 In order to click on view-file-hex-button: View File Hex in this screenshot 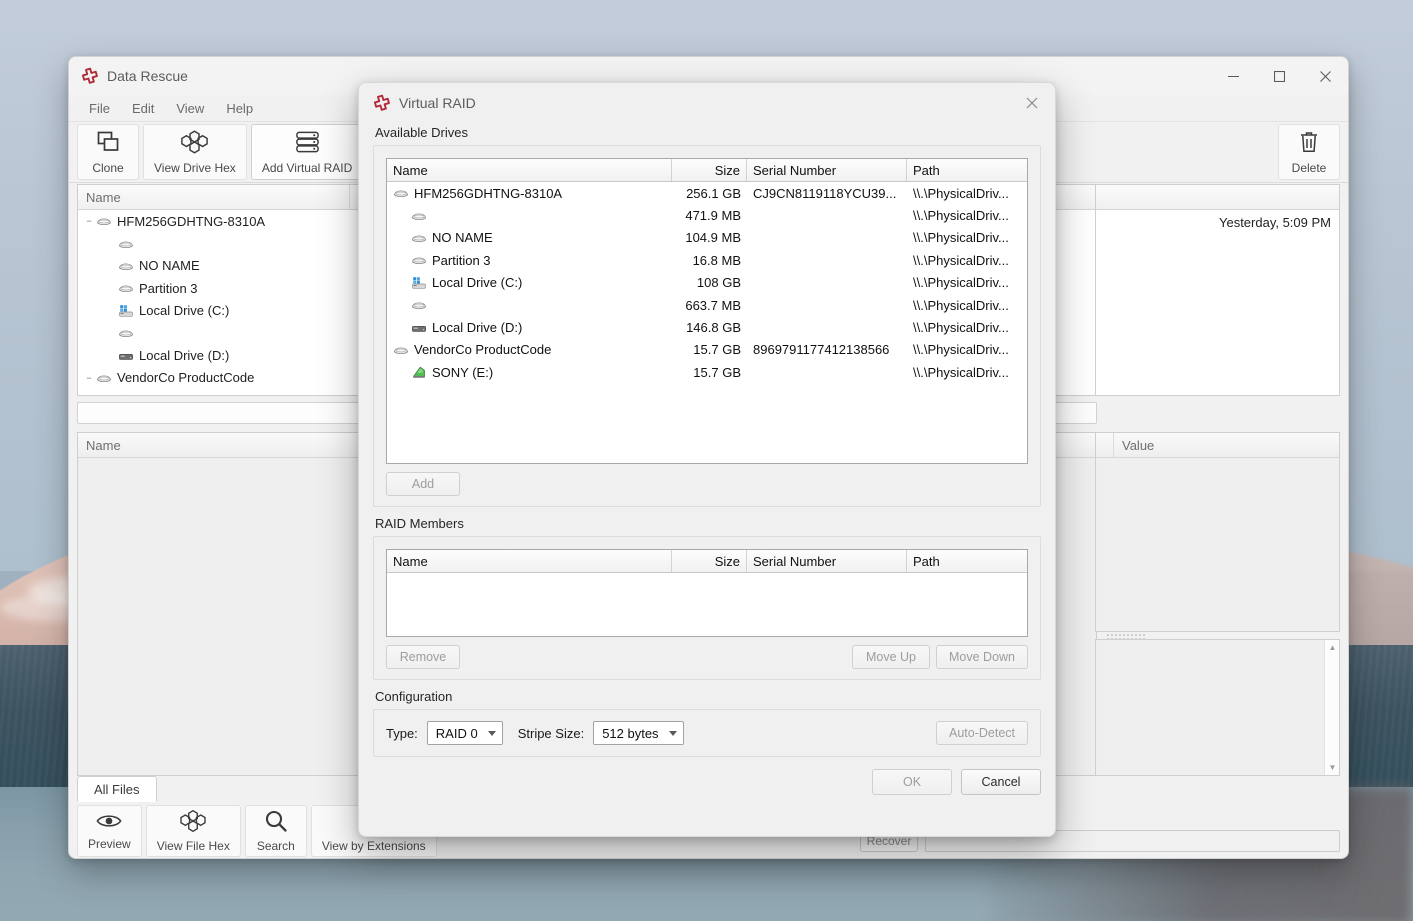, I will do `click(193, 831)`.